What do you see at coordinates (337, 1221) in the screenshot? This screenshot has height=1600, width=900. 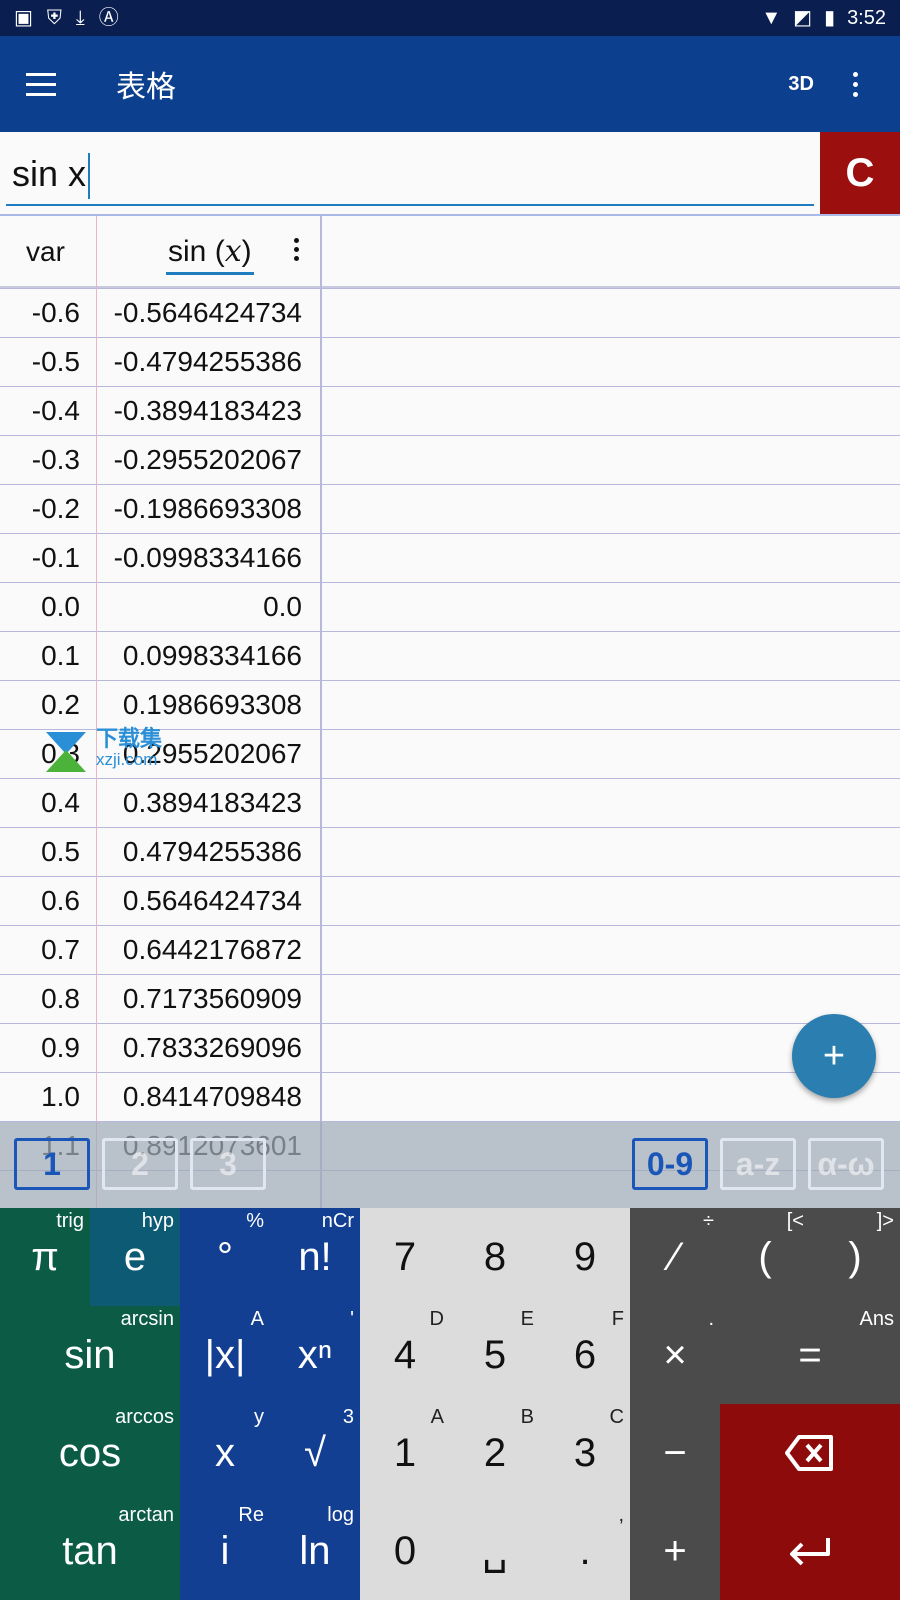 I see `key-sublabel: nCr` at bounding box center [337, 1221].